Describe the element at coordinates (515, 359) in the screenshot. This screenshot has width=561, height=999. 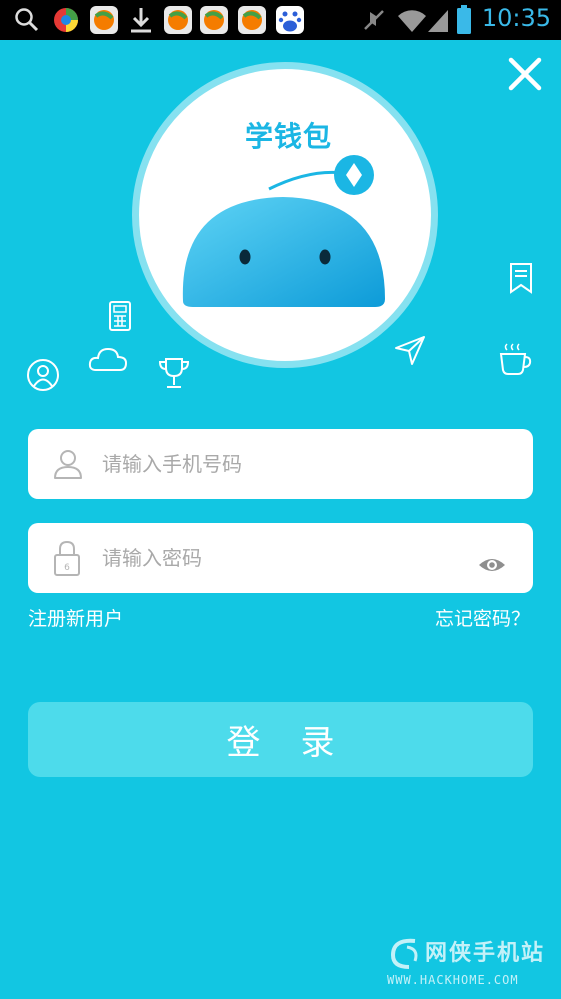
I see `coffee-cup-icon` at that location.